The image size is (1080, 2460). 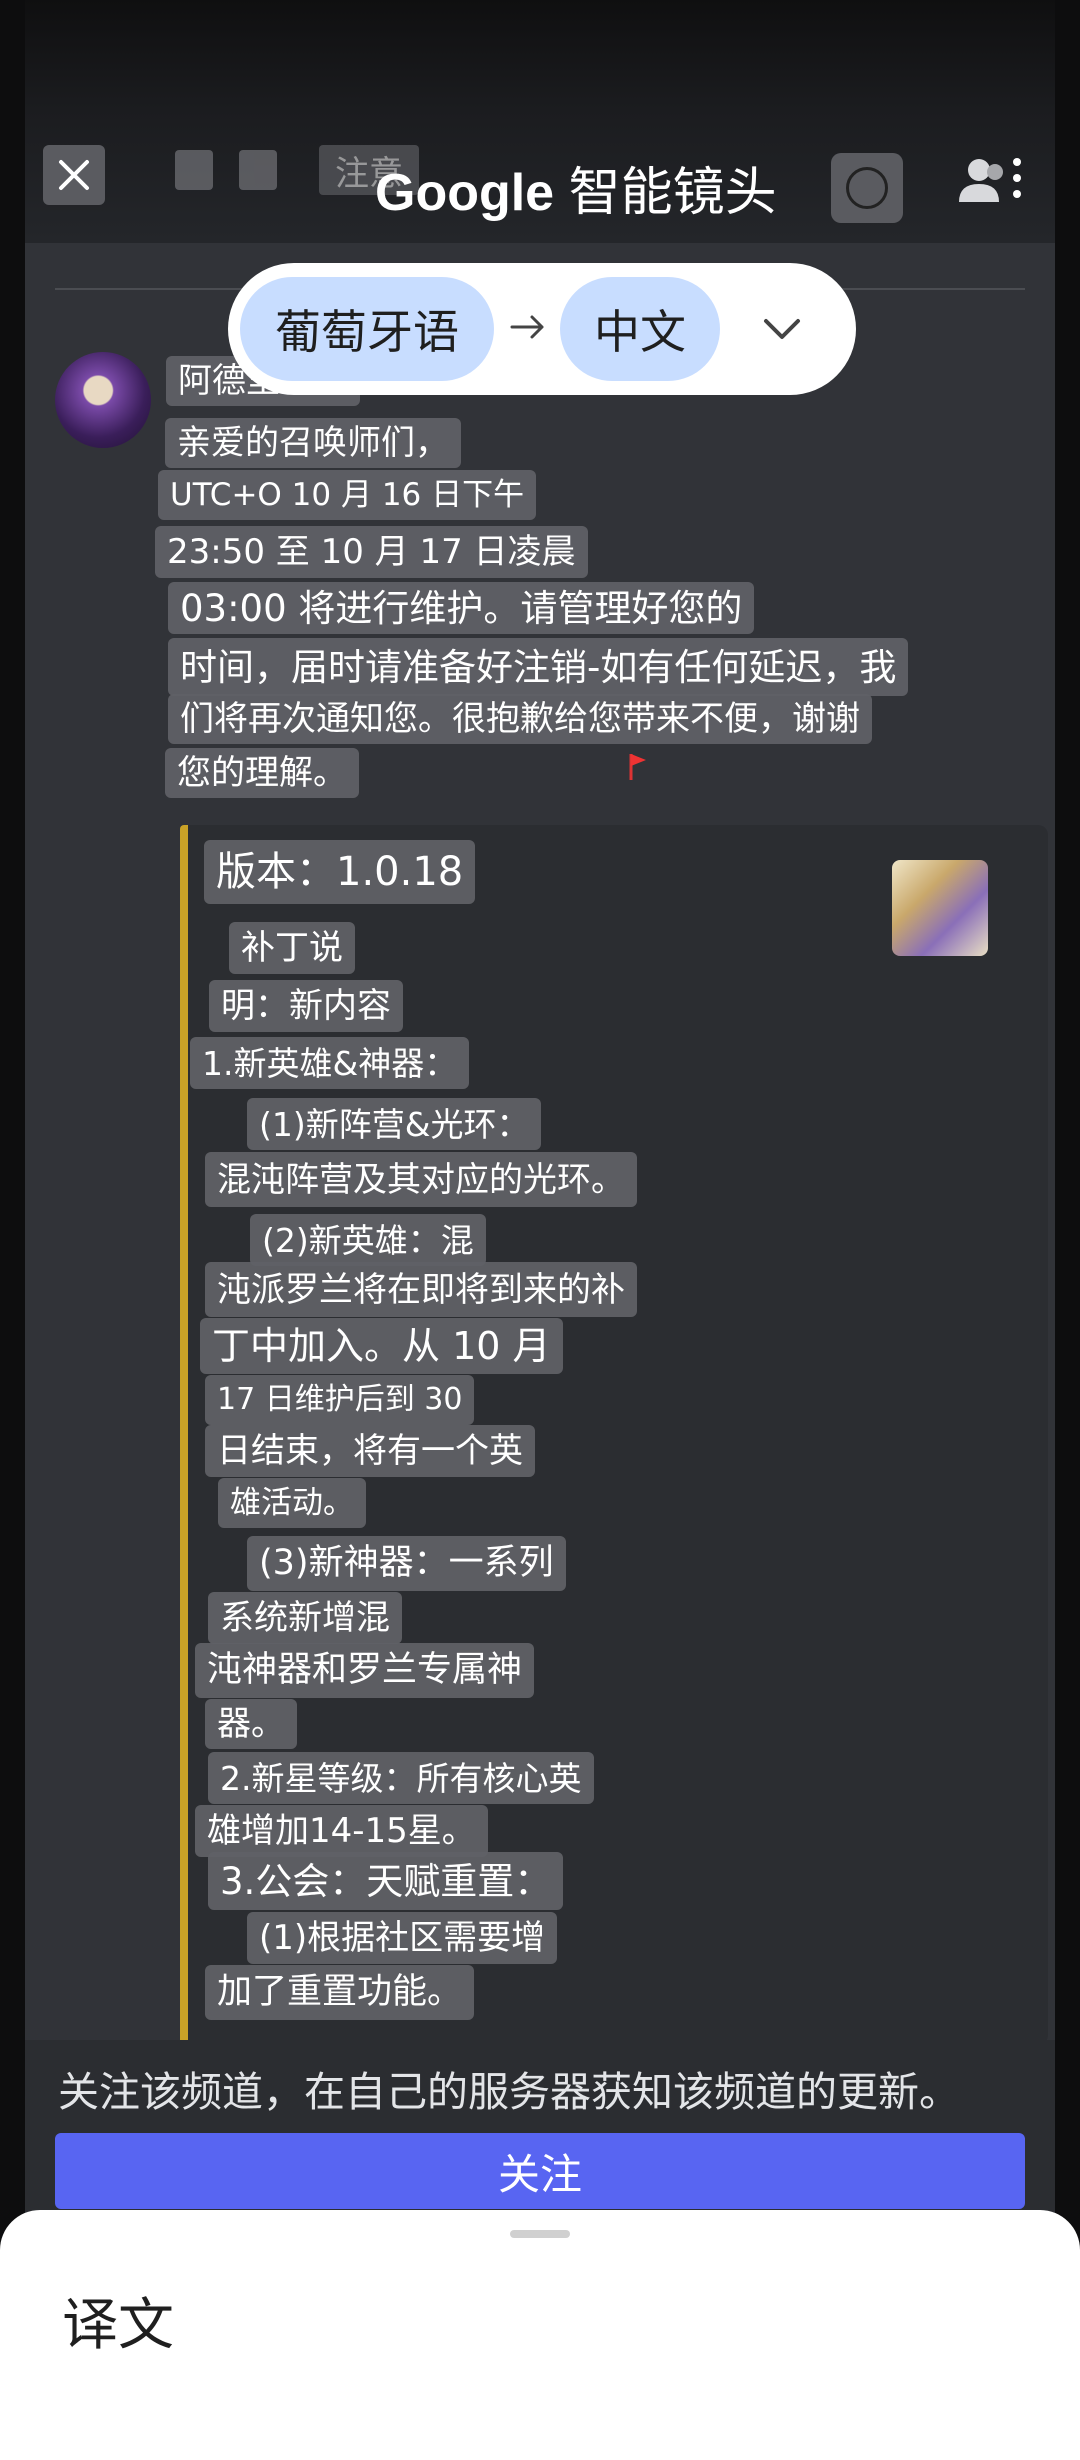 I want to click on embed-line: 加了重置功能。, so click(x=340, y=1992).